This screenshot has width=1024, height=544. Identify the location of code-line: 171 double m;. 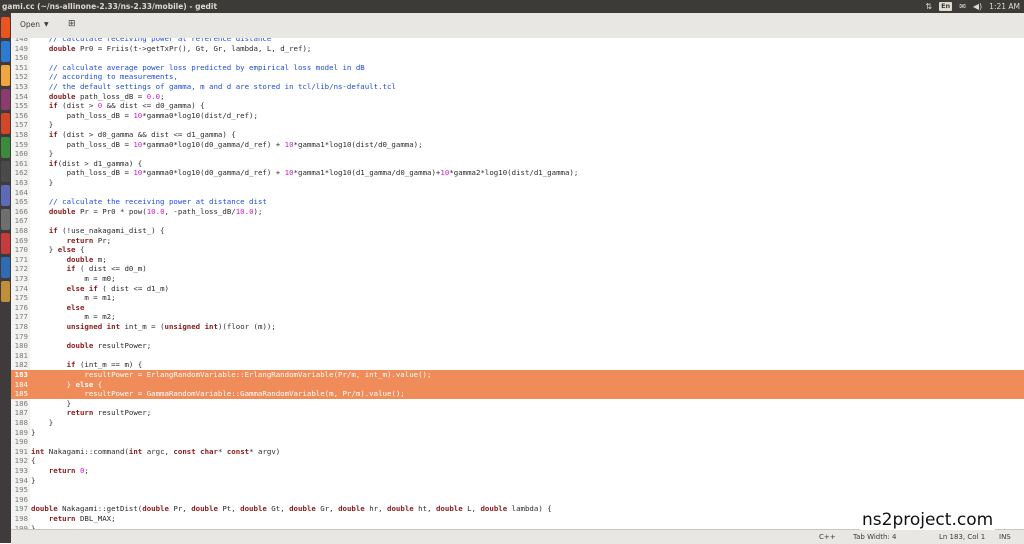
(517, 260).